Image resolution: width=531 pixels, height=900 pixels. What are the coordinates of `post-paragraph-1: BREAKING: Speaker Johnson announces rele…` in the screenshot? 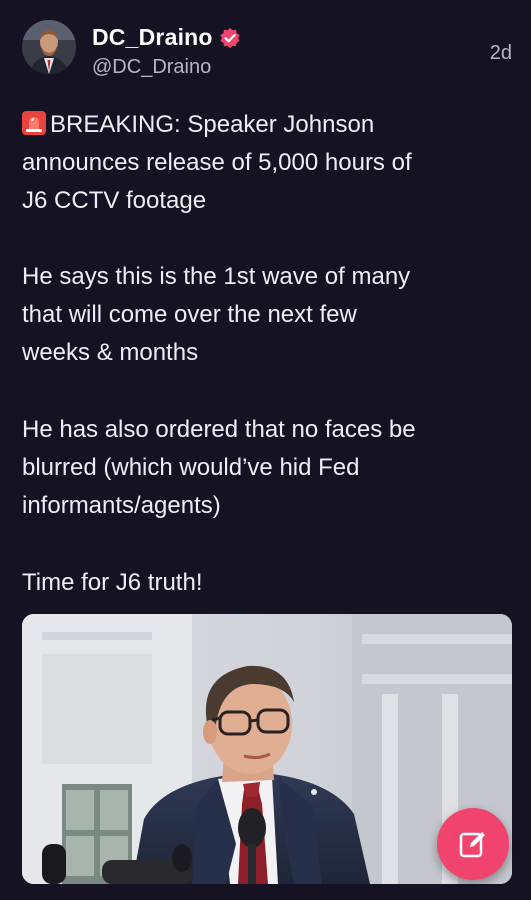 It's located at (267, 163).